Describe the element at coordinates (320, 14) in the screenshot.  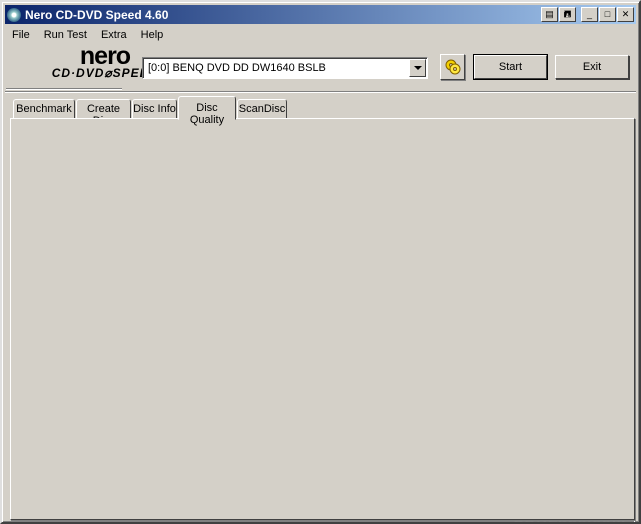
I see `title-bar: Nero CD-DVD Speed 4.60 ▤ 🖪 _ □ ✕` at that location.